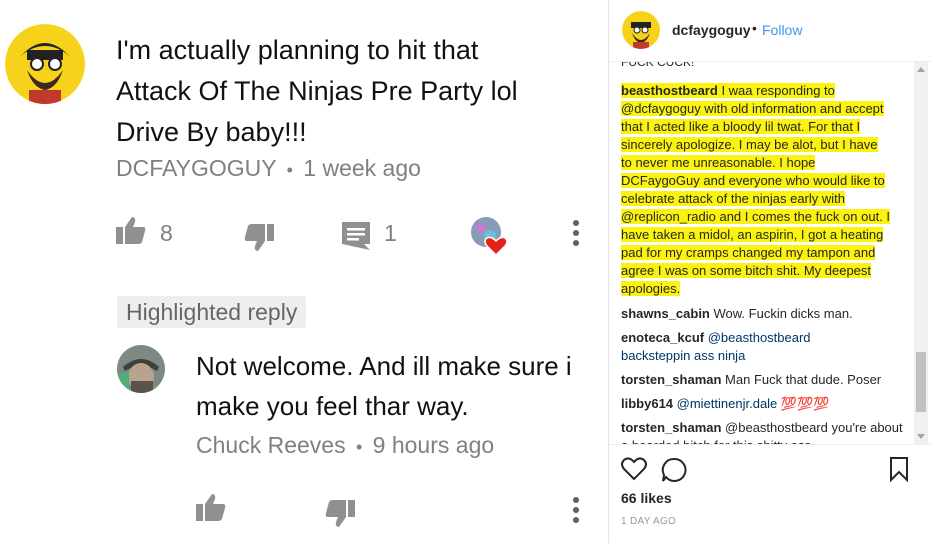 This screenshot has width=932, height=543. I want to click on post-time: 1 DAY AGO, so click(649, 521).